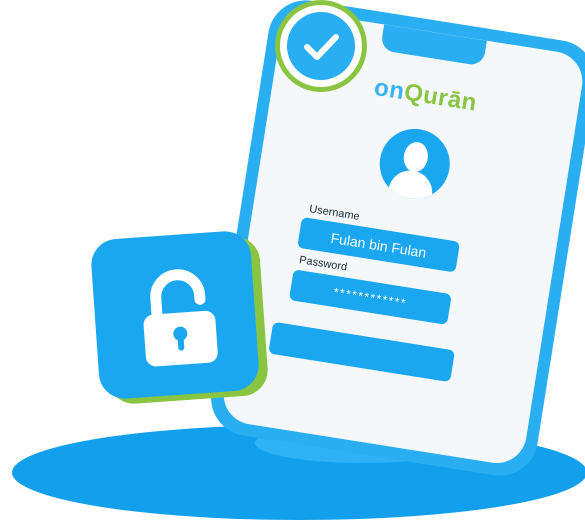 The image size is (585, 520). What do you see at coordinates (414, 163) in the screenshot?
I see `user-avatar-icon` at bounding box center [414, 163].